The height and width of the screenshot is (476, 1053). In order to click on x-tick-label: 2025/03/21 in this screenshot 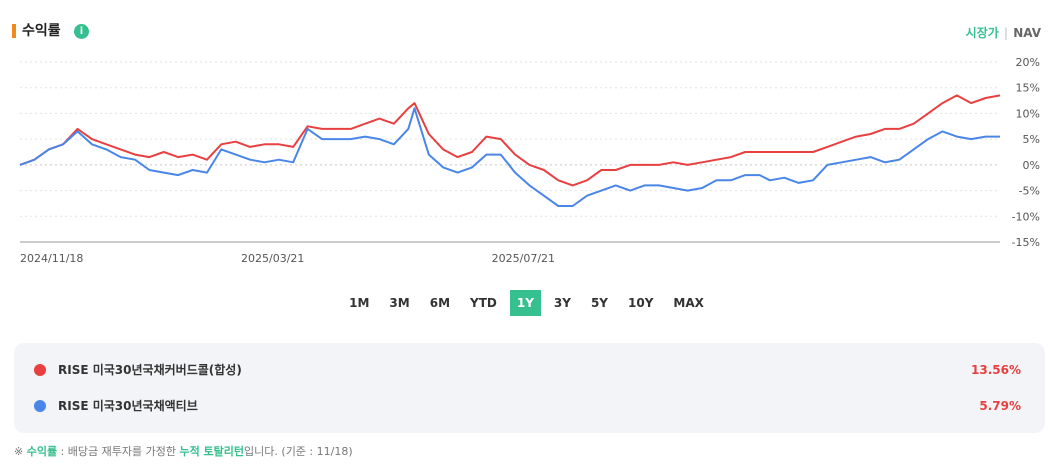, I will do `click(272, 258)`.